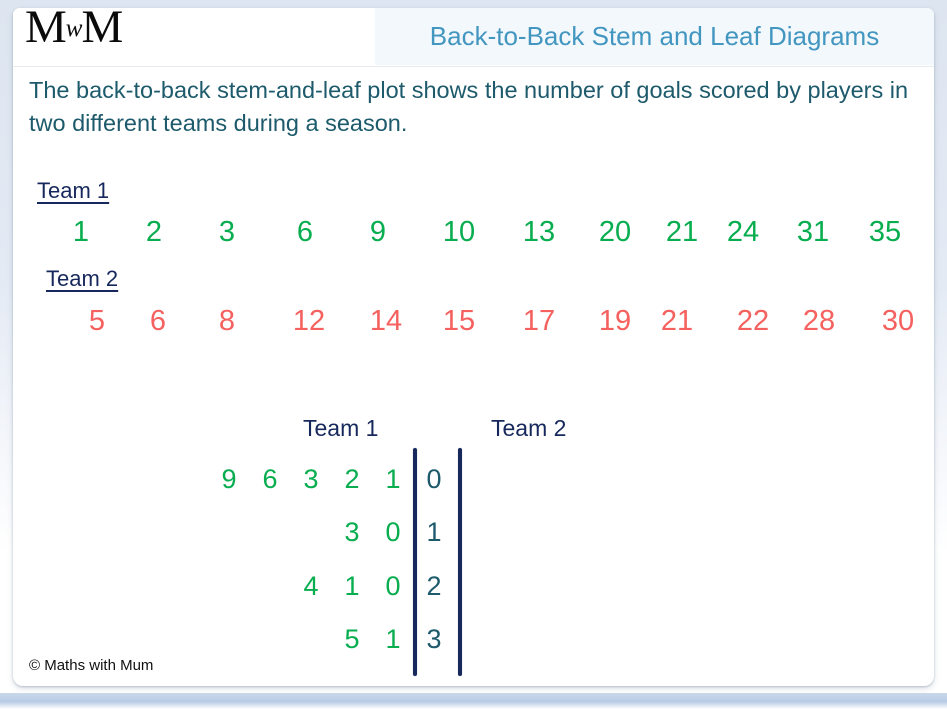 The width and height of the screenshot is (947, 709). I want to click on team1-value: 13, so click(539, 232).